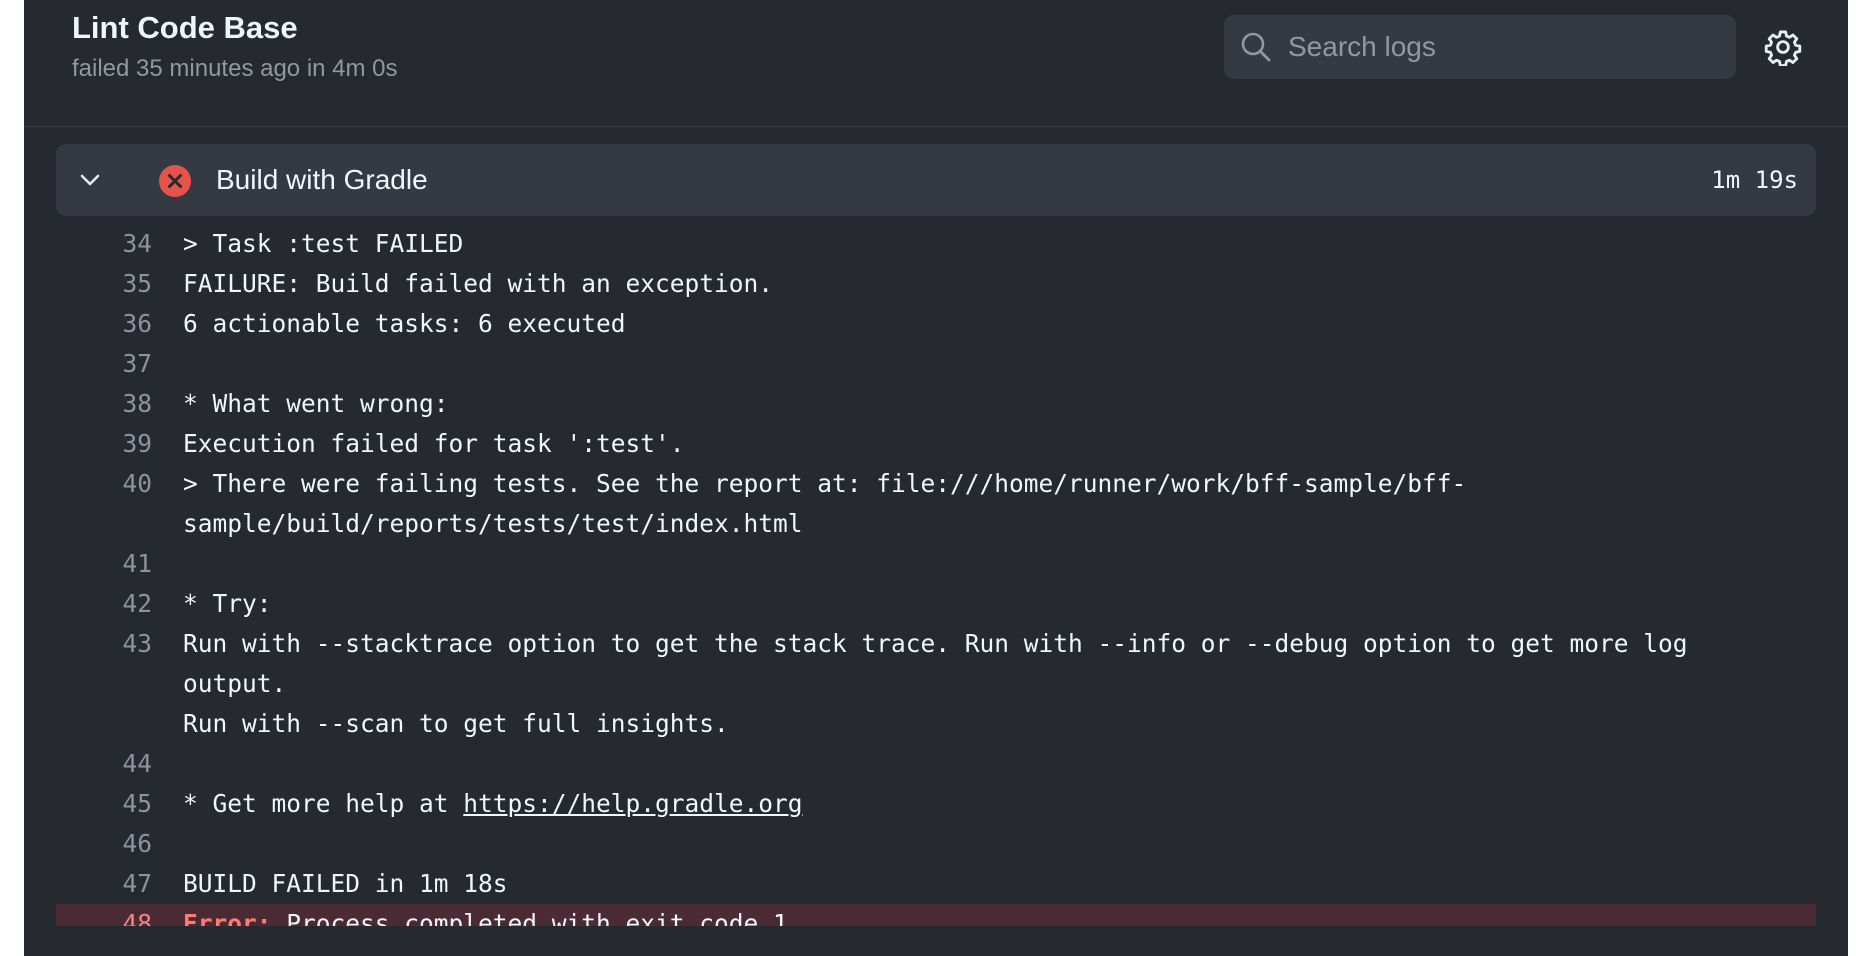 Image resolution: width=1856 pixels, height=956 pixels. I want to click on error-label: Error:, so click(227, 917).